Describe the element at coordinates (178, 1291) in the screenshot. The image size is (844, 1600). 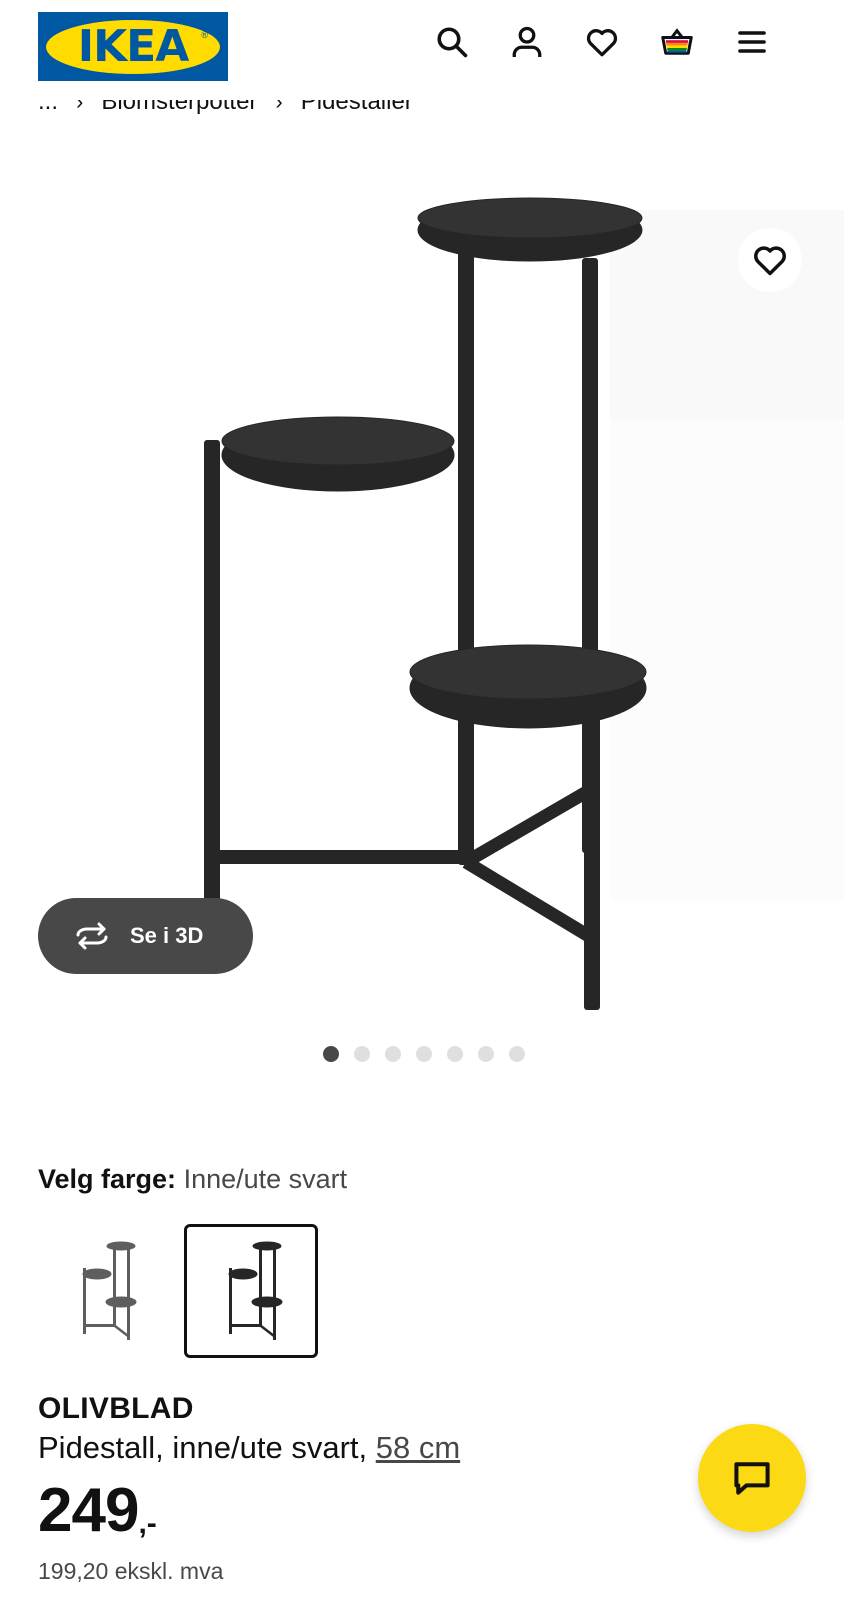
I see `color-swatches` at that location.